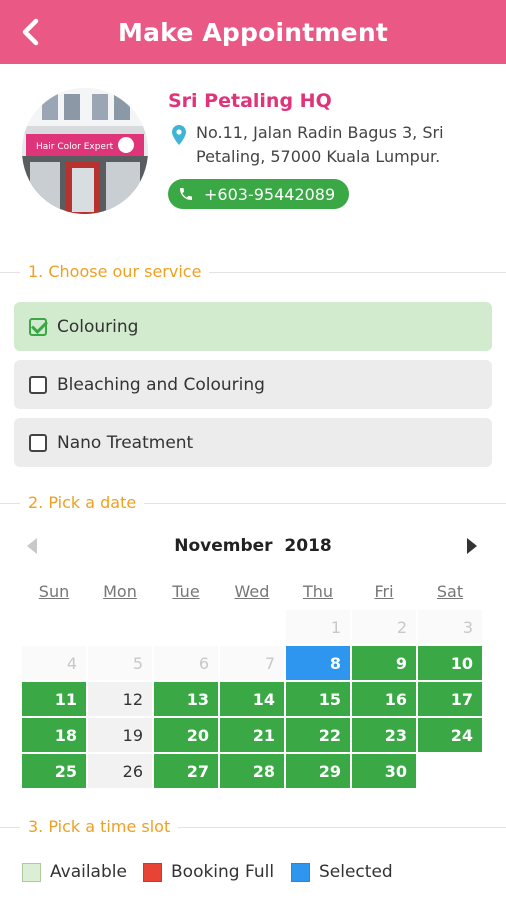 The image size is (506, 900). I want to click on calendar-day-selected: 8, so click(318, 663).